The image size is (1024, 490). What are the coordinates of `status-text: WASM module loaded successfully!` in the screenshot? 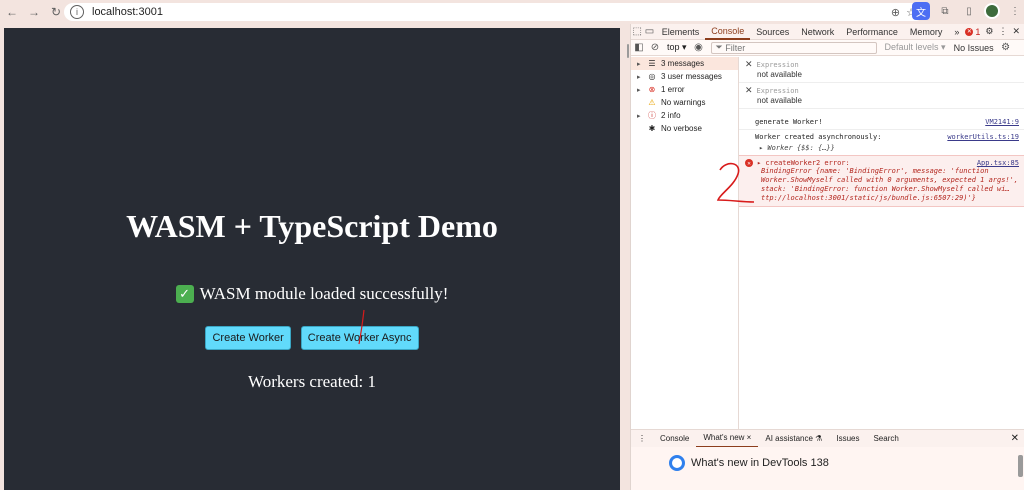 It's located at (324, 293).